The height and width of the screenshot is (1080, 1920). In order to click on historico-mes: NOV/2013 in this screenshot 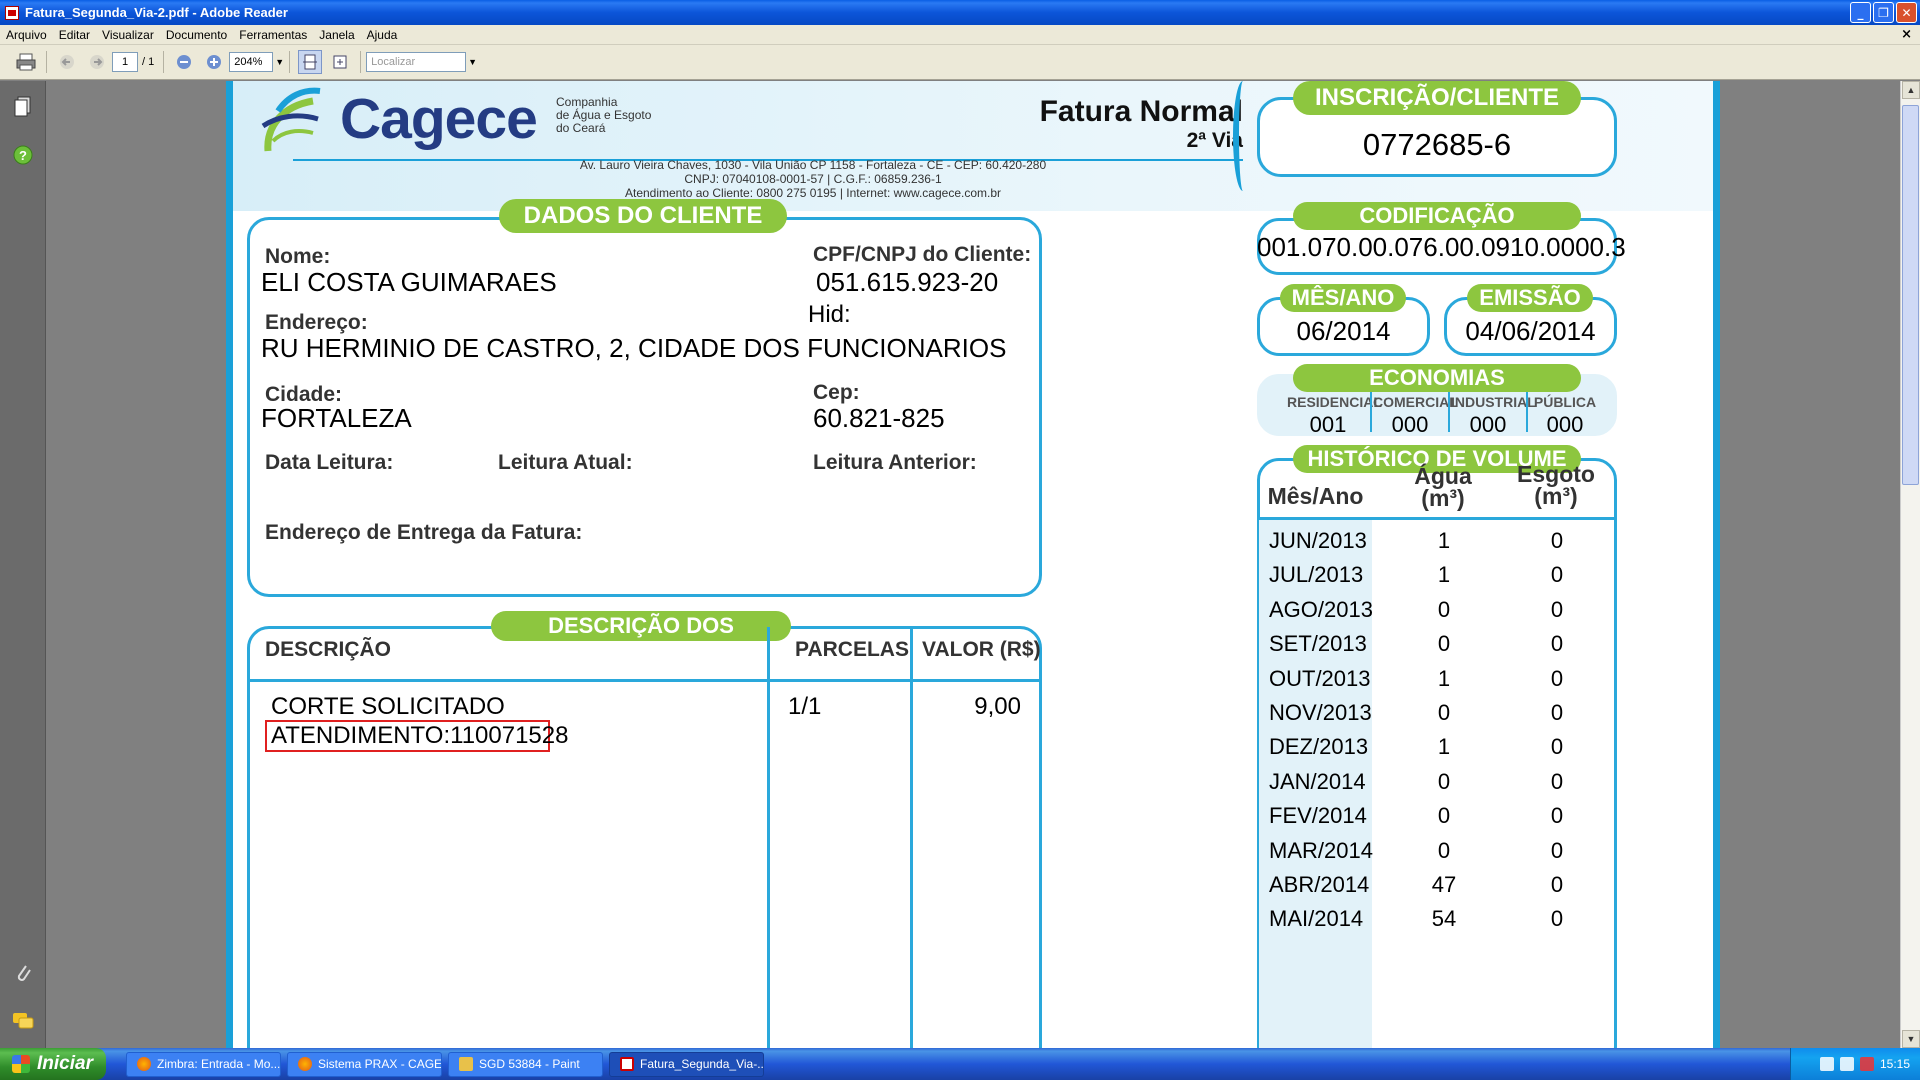, I will do `click(1320, 712)`.